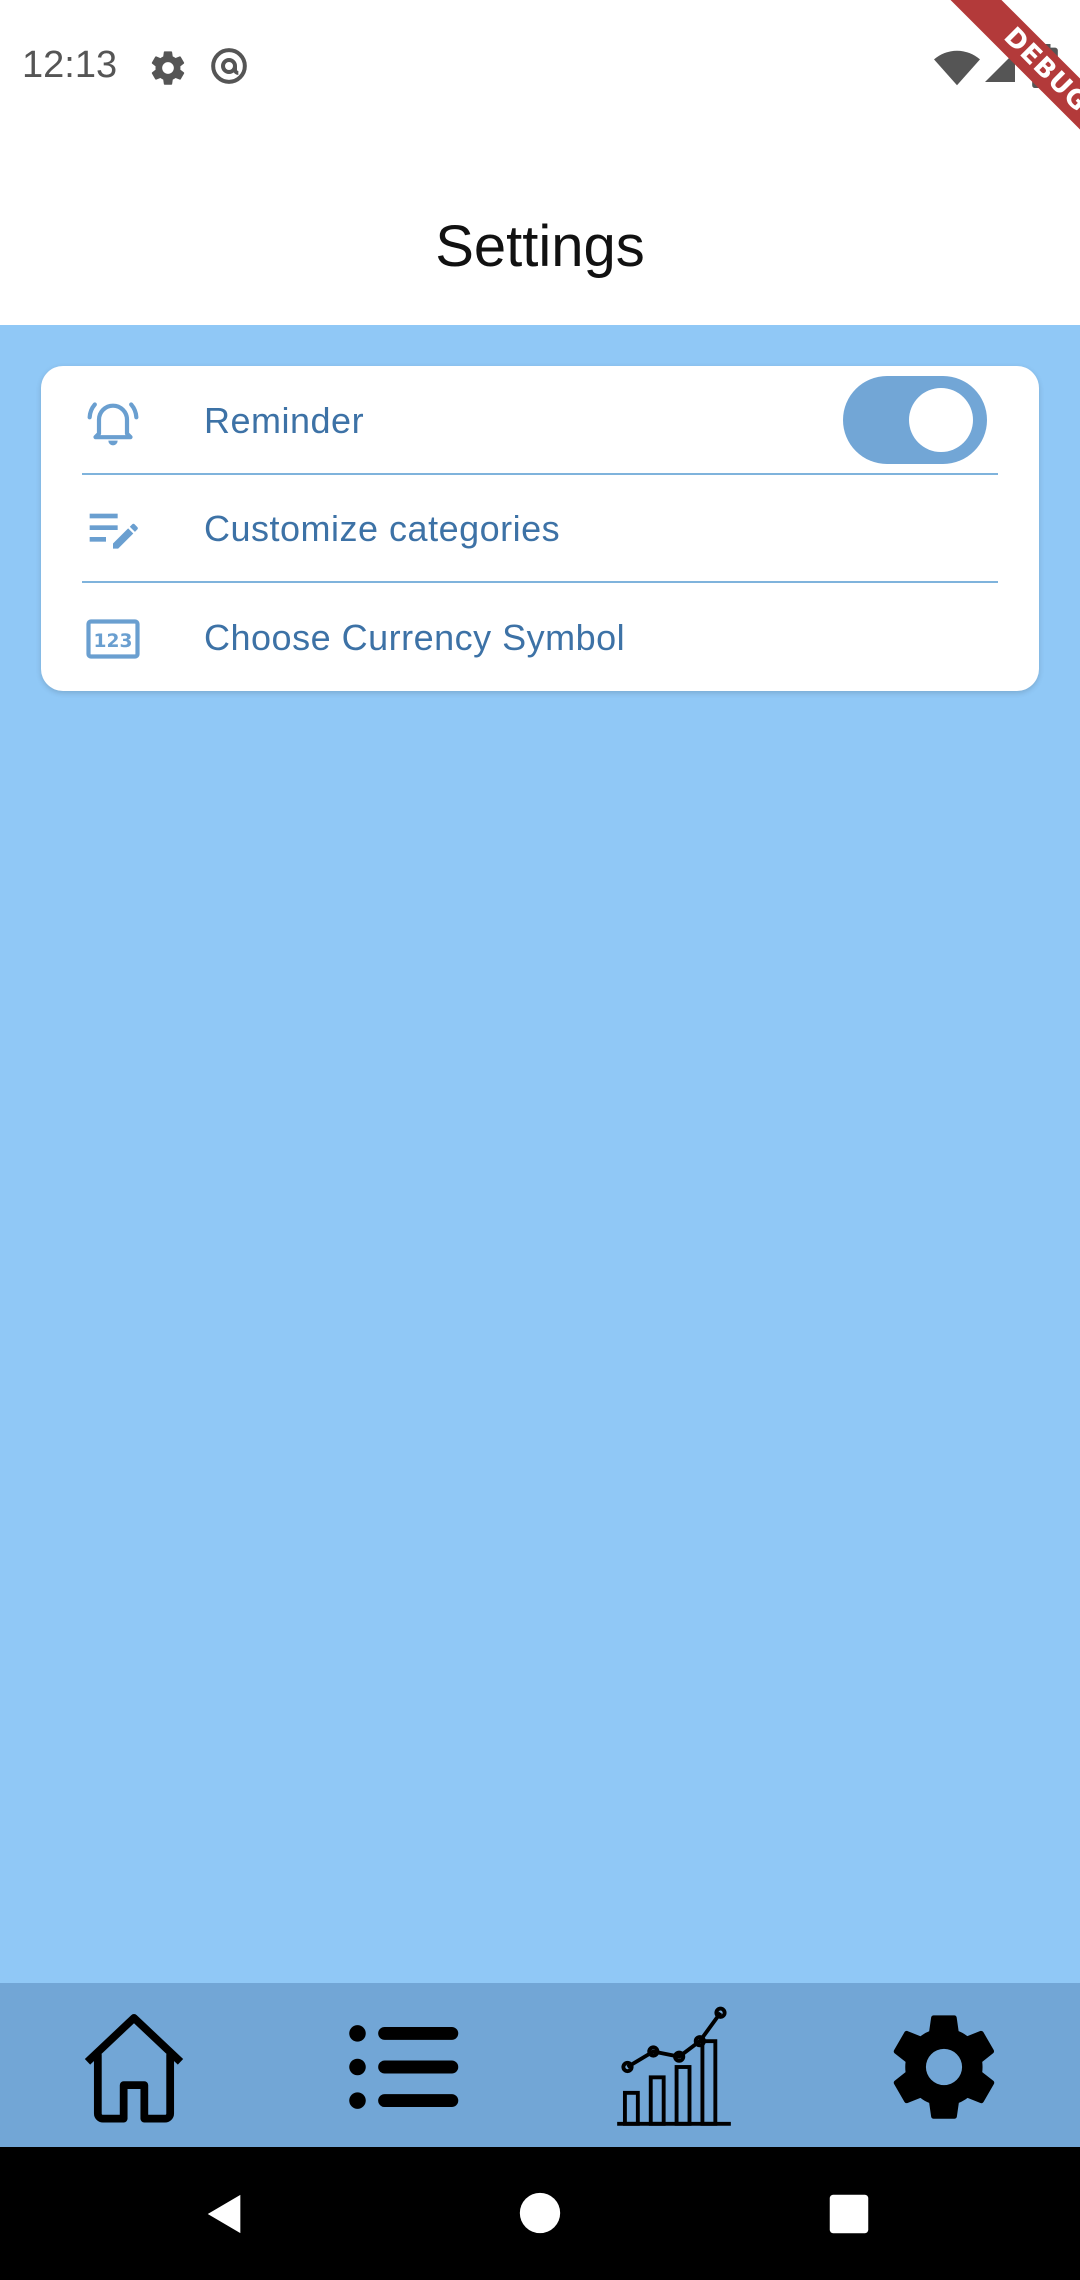  I want to click on setting-row-currency-symbol: 123 Choose Currency Symbol, so click(540, 637).